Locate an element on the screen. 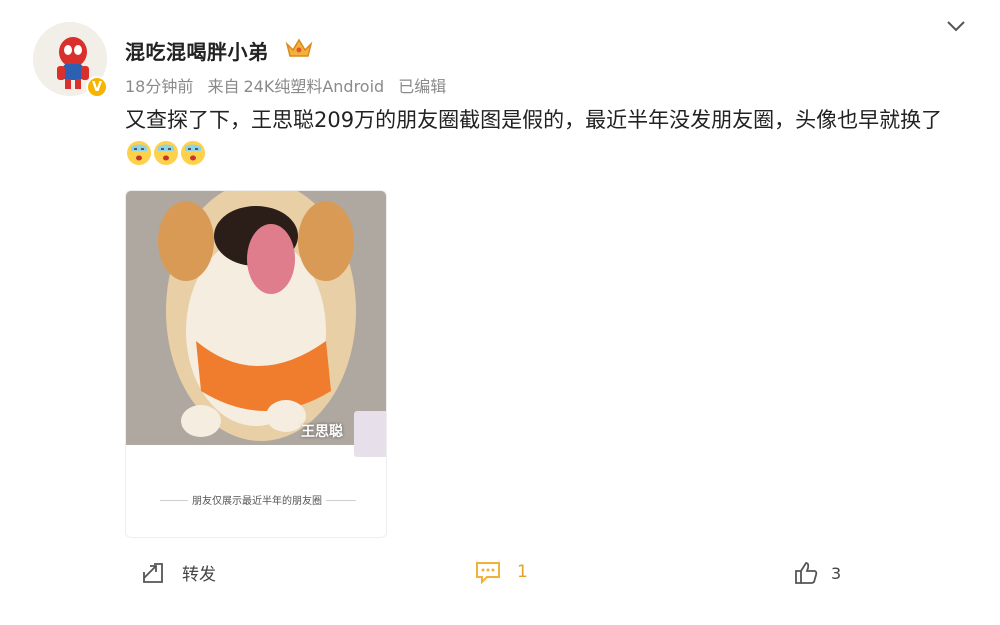  share-icon is located at coordinates (153, 572).